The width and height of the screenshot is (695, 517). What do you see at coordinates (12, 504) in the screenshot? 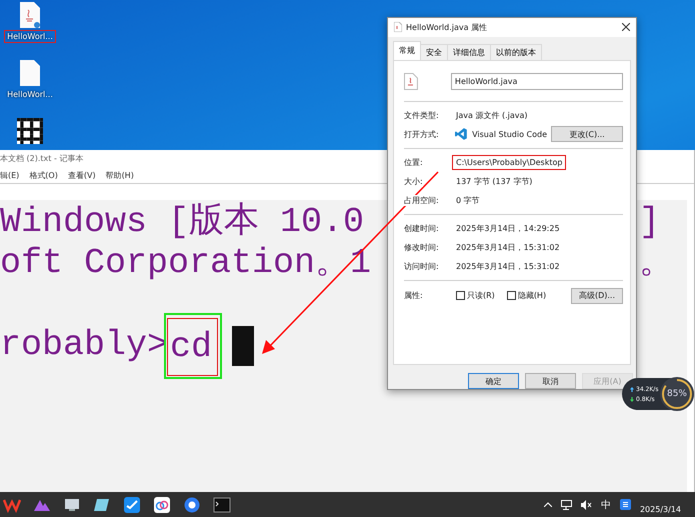
I see `zigzag-logo-icon` at bounding box center [12, 504].